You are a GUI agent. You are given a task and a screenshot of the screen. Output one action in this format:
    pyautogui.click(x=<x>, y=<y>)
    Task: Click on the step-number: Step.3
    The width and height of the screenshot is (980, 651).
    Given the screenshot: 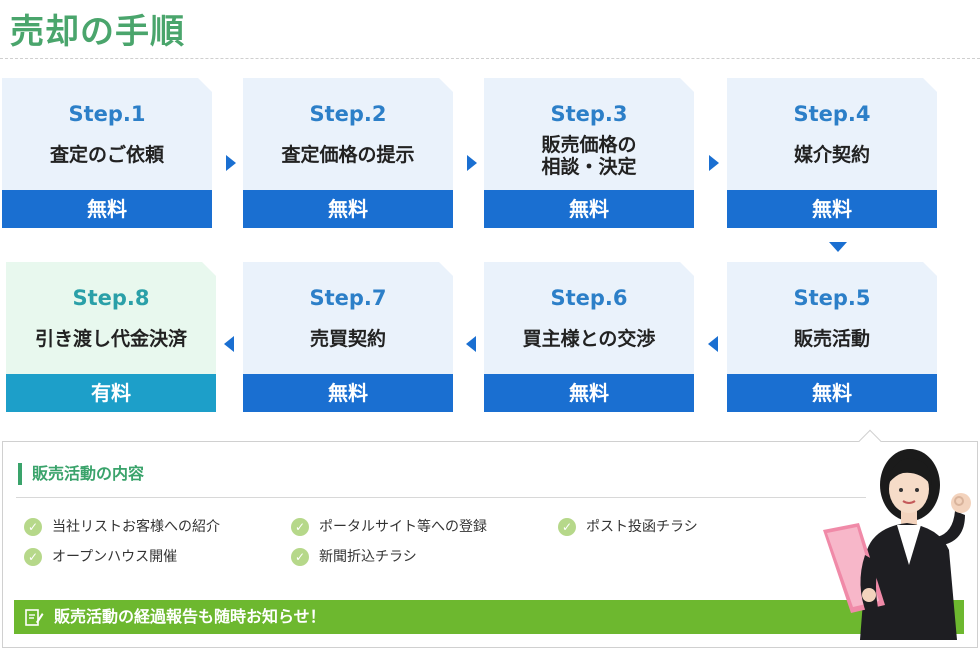 What is the action you would take?
    pyautogui.click(x=589, y=114)
    